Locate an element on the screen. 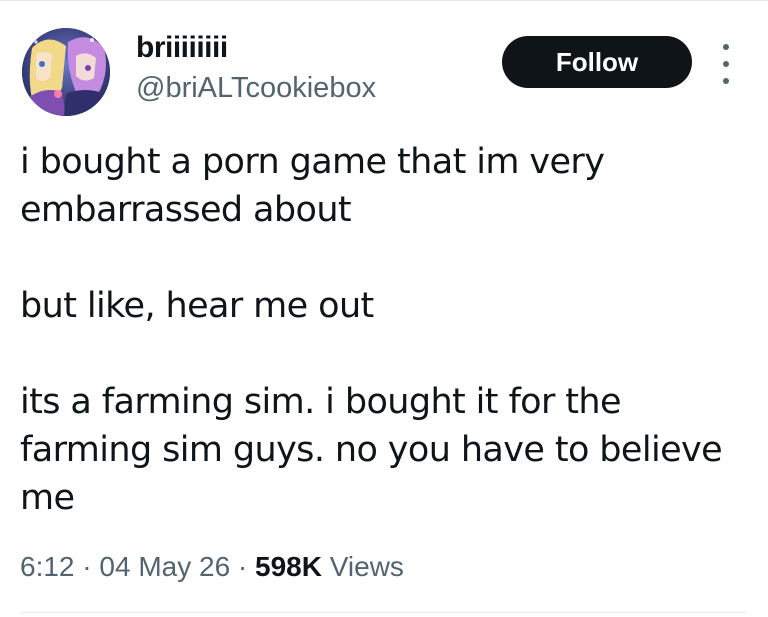  more-options-icon is located at coordinates (726, 64).